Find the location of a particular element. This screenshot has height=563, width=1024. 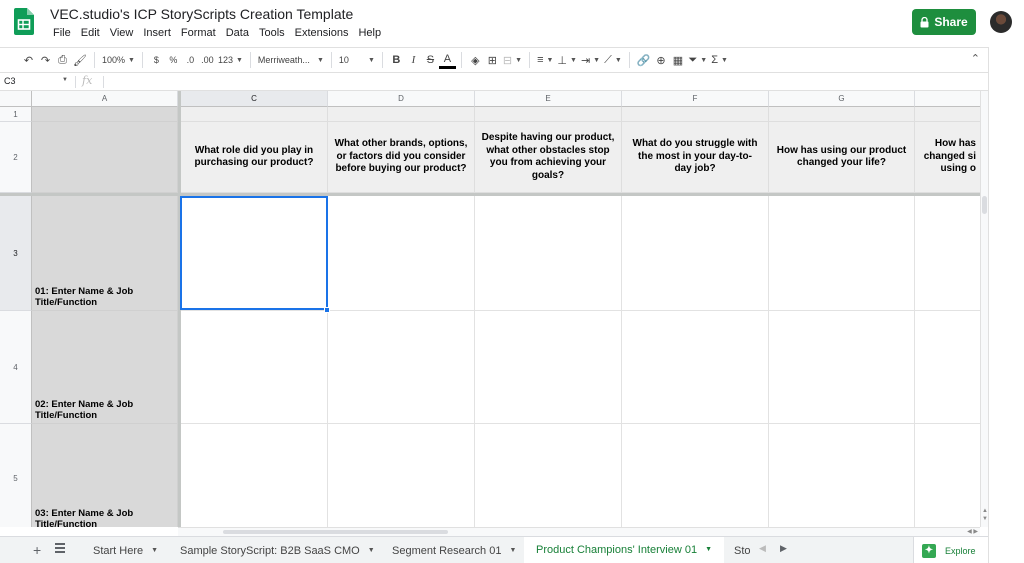

tab-scroll-left-icon: ◀ is located at coordinates (762, 548).